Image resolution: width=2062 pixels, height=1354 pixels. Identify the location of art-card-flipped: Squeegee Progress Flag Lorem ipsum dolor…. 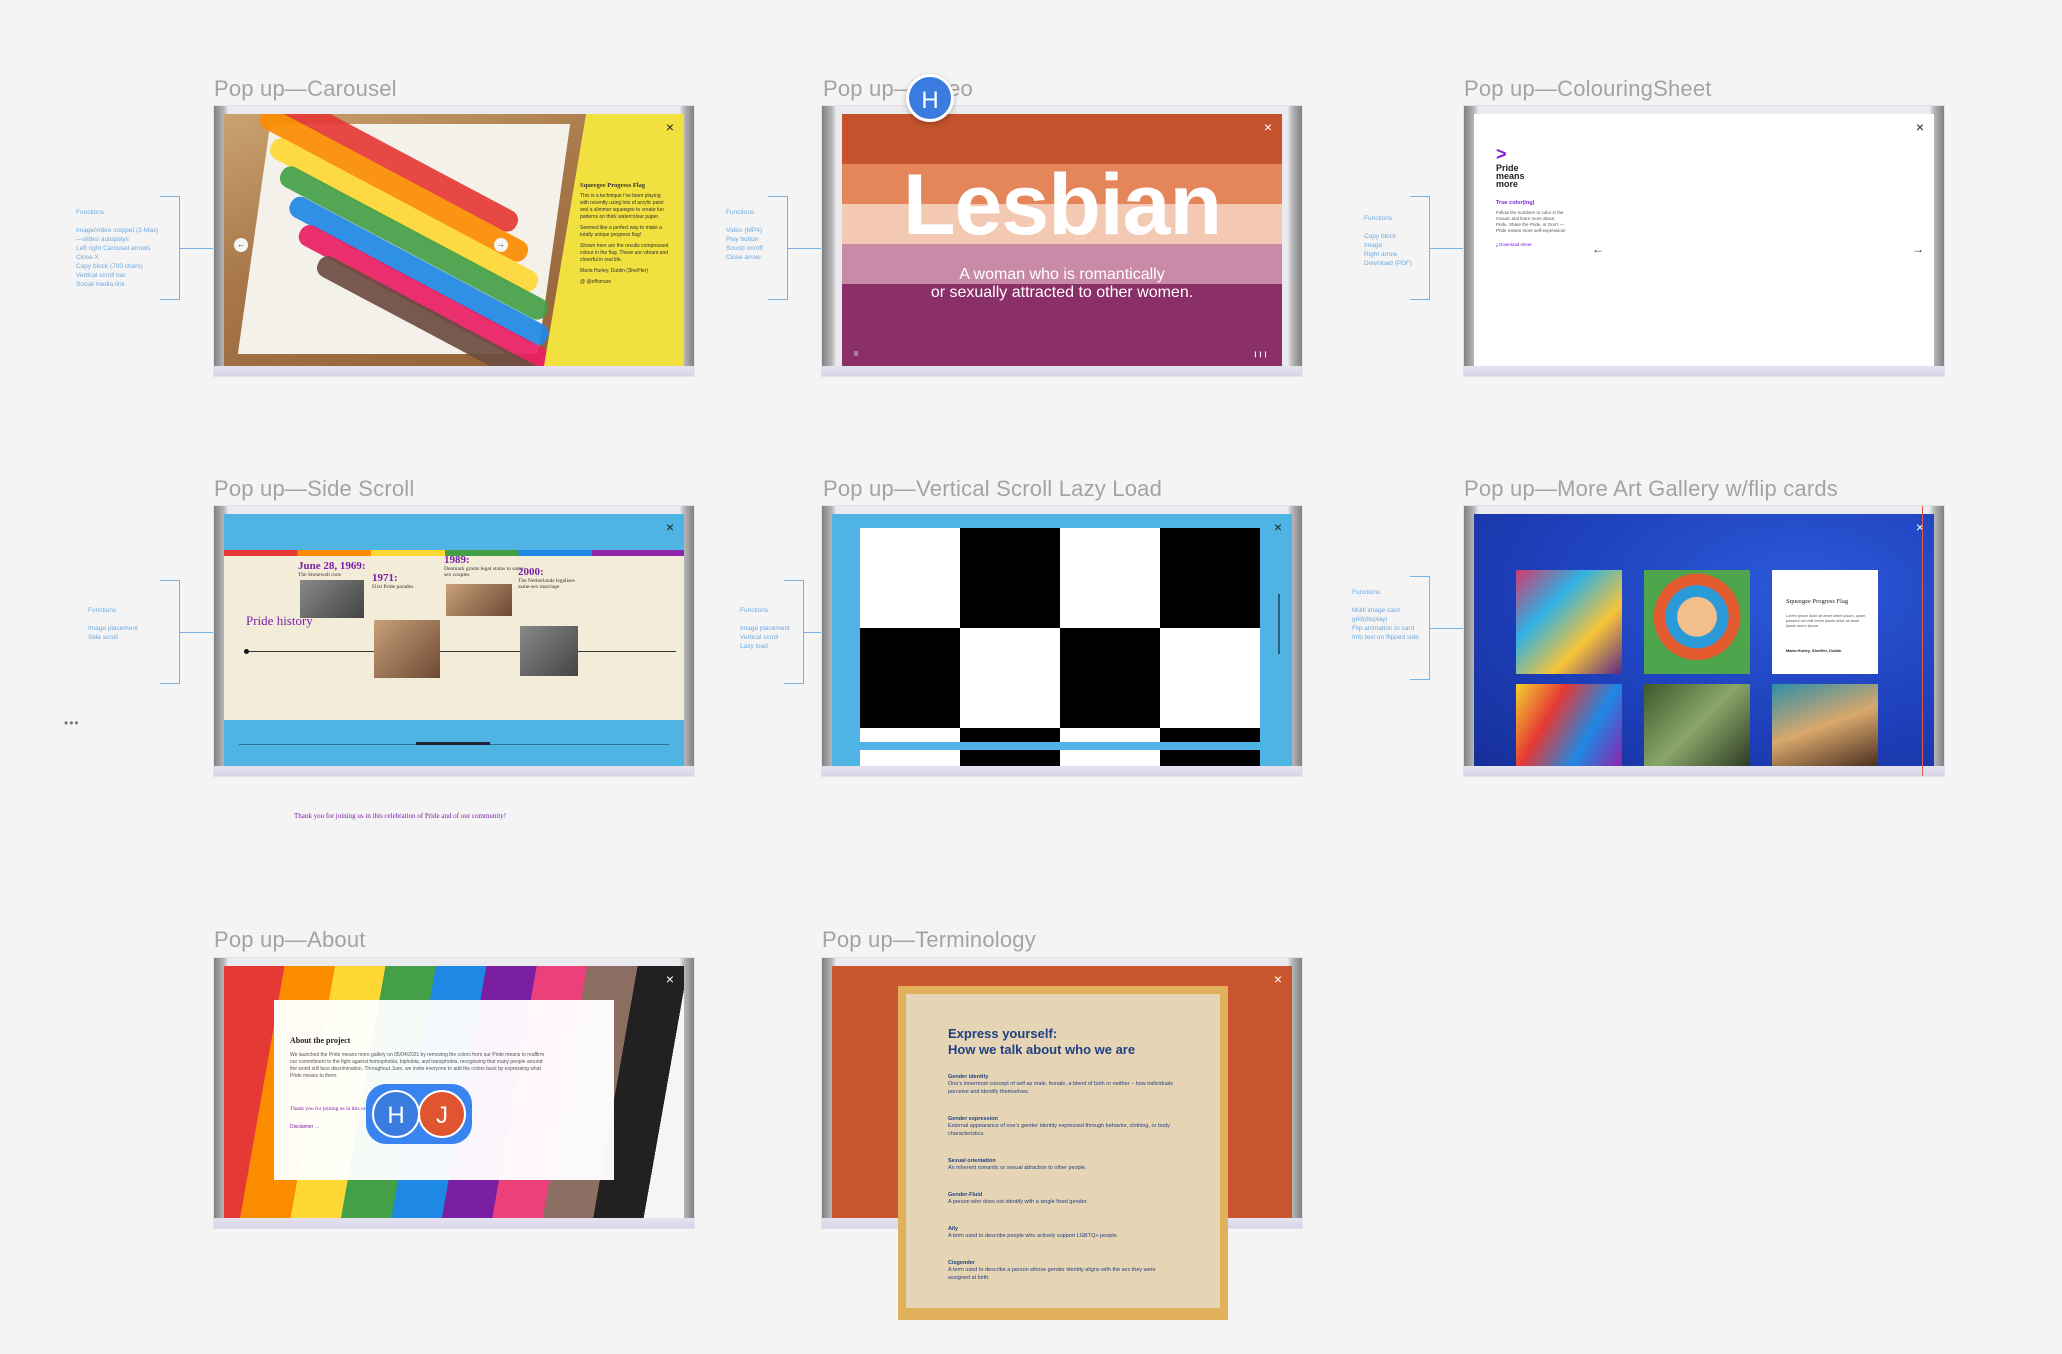
(1825, 622).